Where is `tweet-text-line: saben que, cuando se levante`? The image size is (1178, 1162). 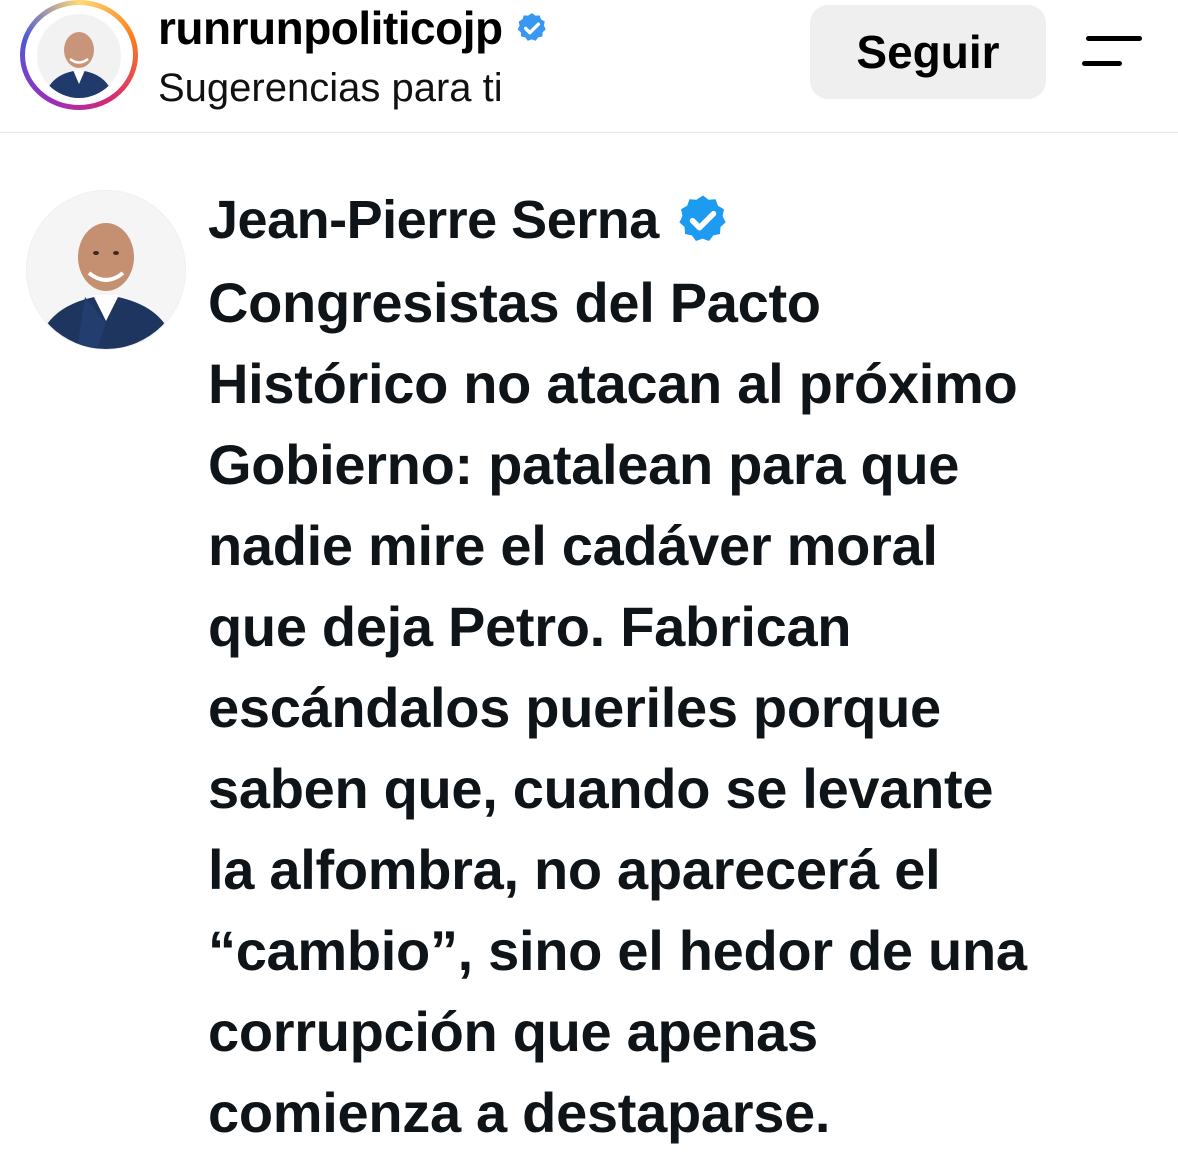
tweet-text-line: saben que, cuando se levante is located at coordinates (601, 788).